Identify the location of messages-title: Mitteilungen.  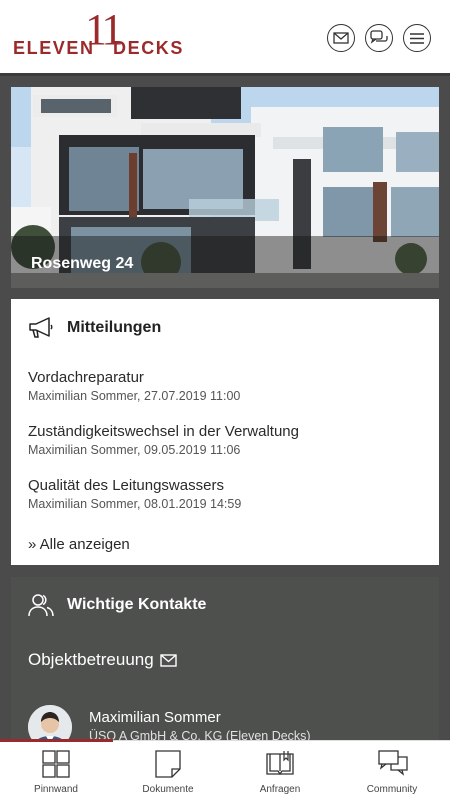
(114, 327).